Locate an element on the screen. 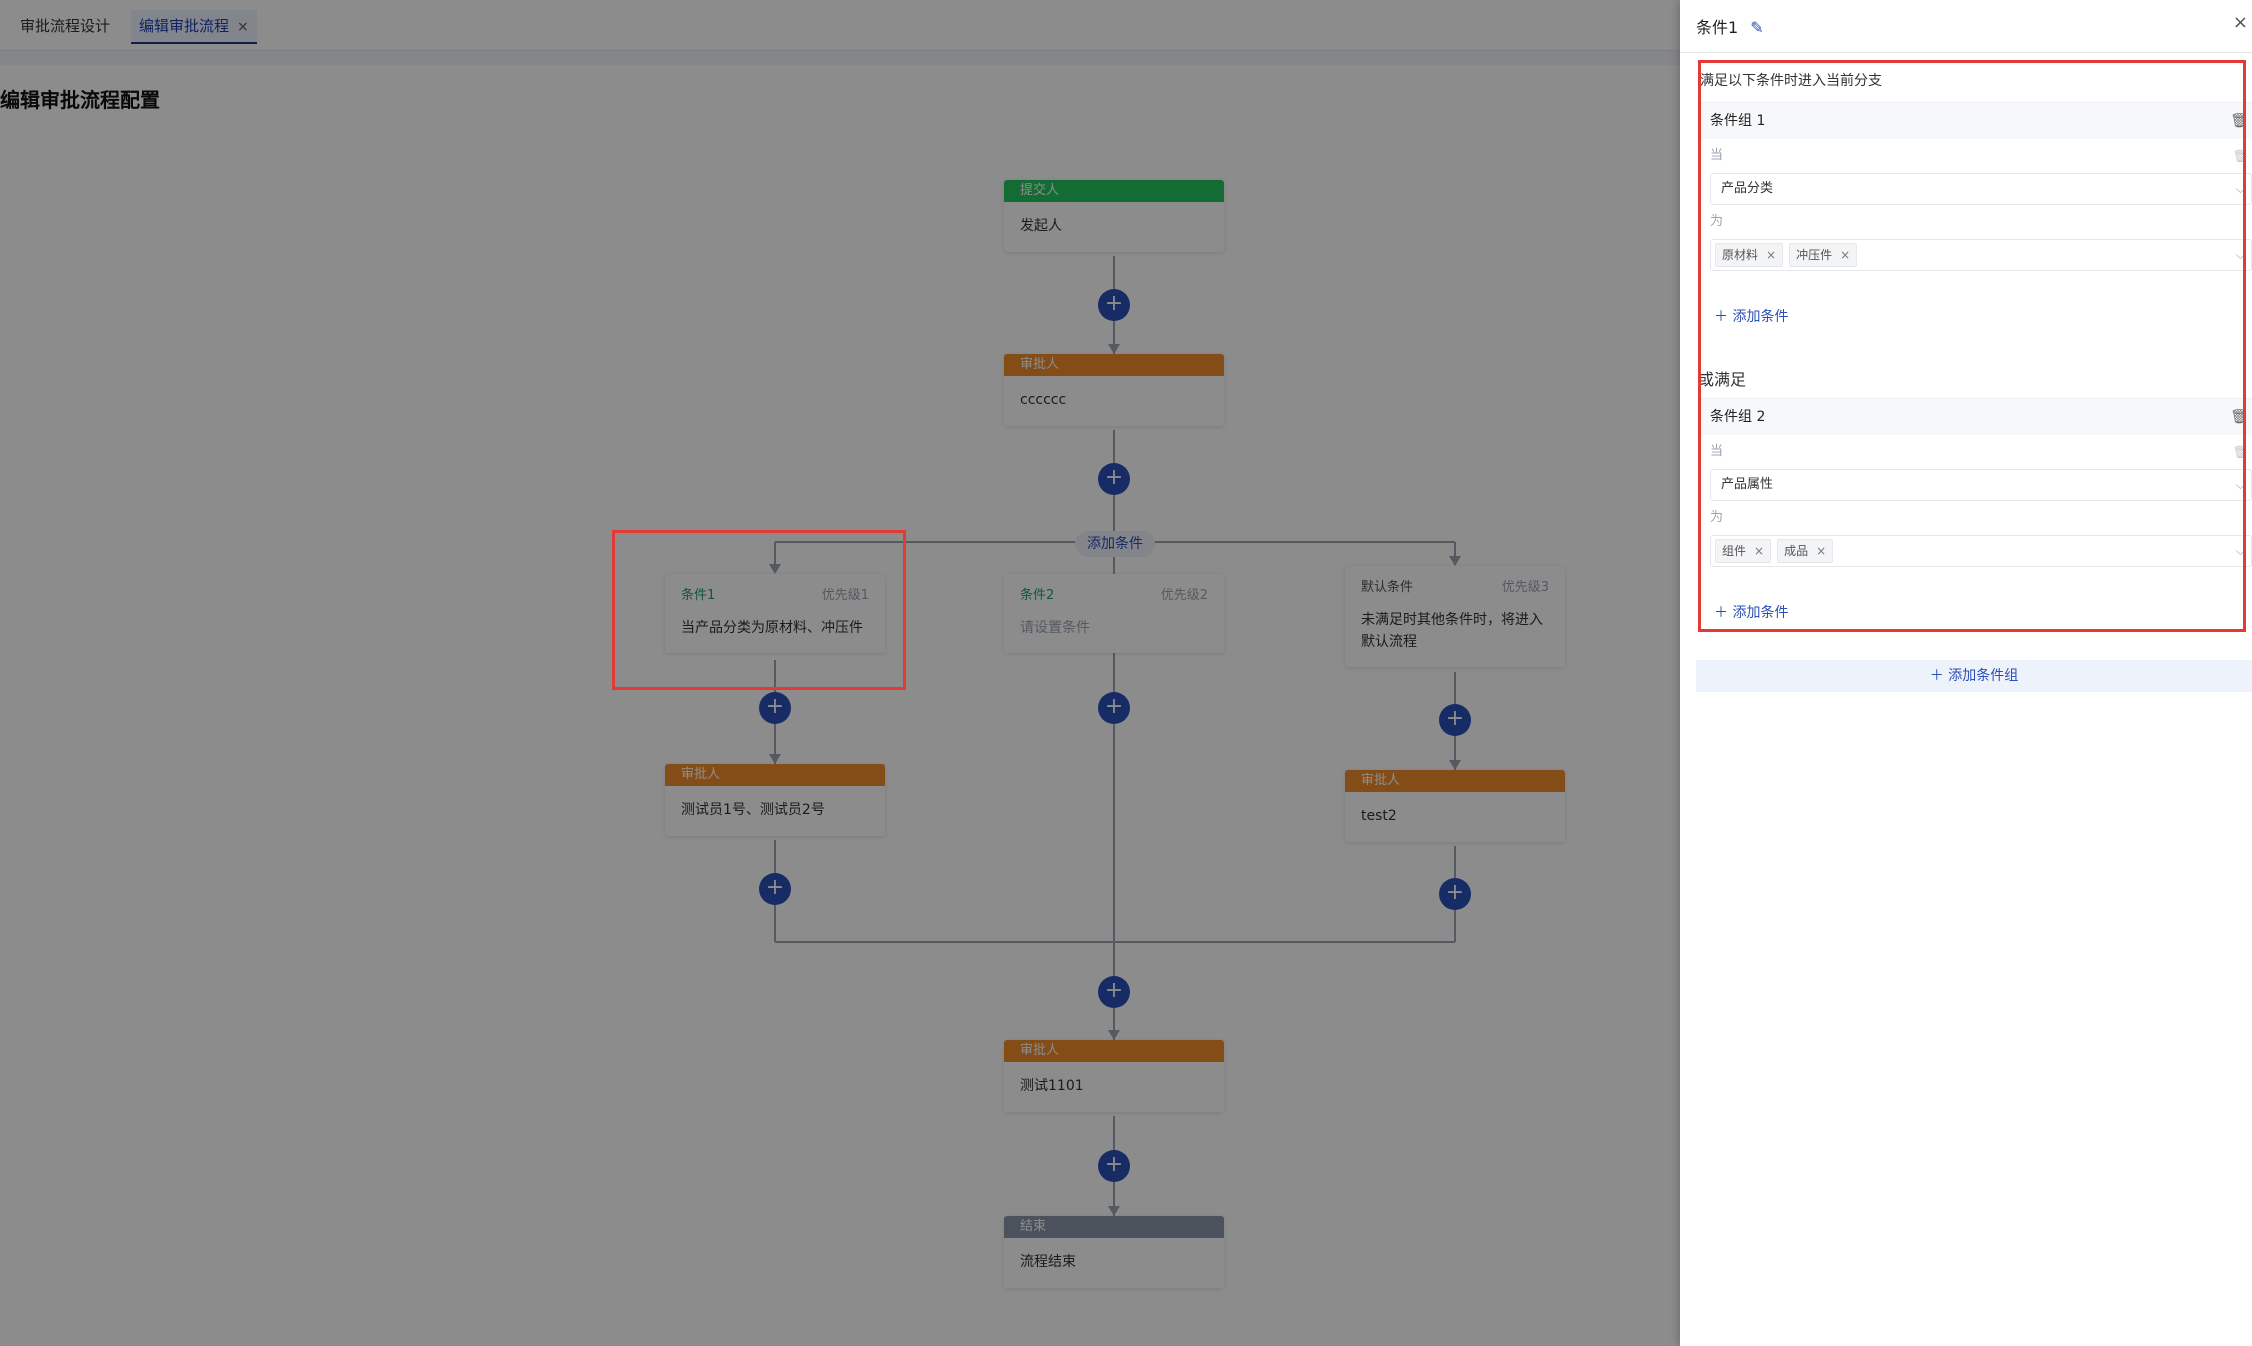 The width and height of the screenshot is (2252, 1346). node-body: 测试1101 is located at coordinates (1052, 1086).